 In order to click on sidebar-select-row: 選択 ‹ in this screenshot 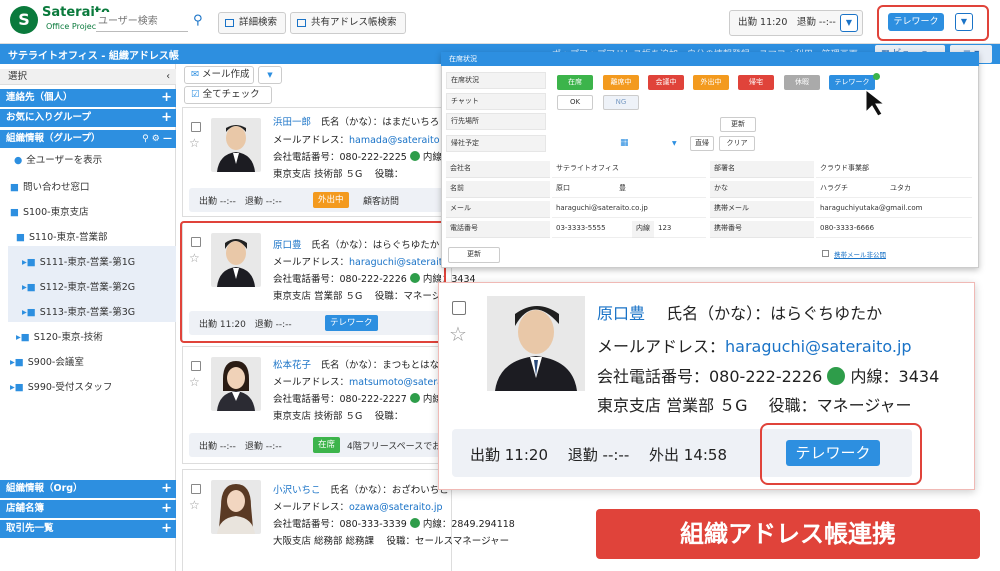, I will do `click(88, 77)`.